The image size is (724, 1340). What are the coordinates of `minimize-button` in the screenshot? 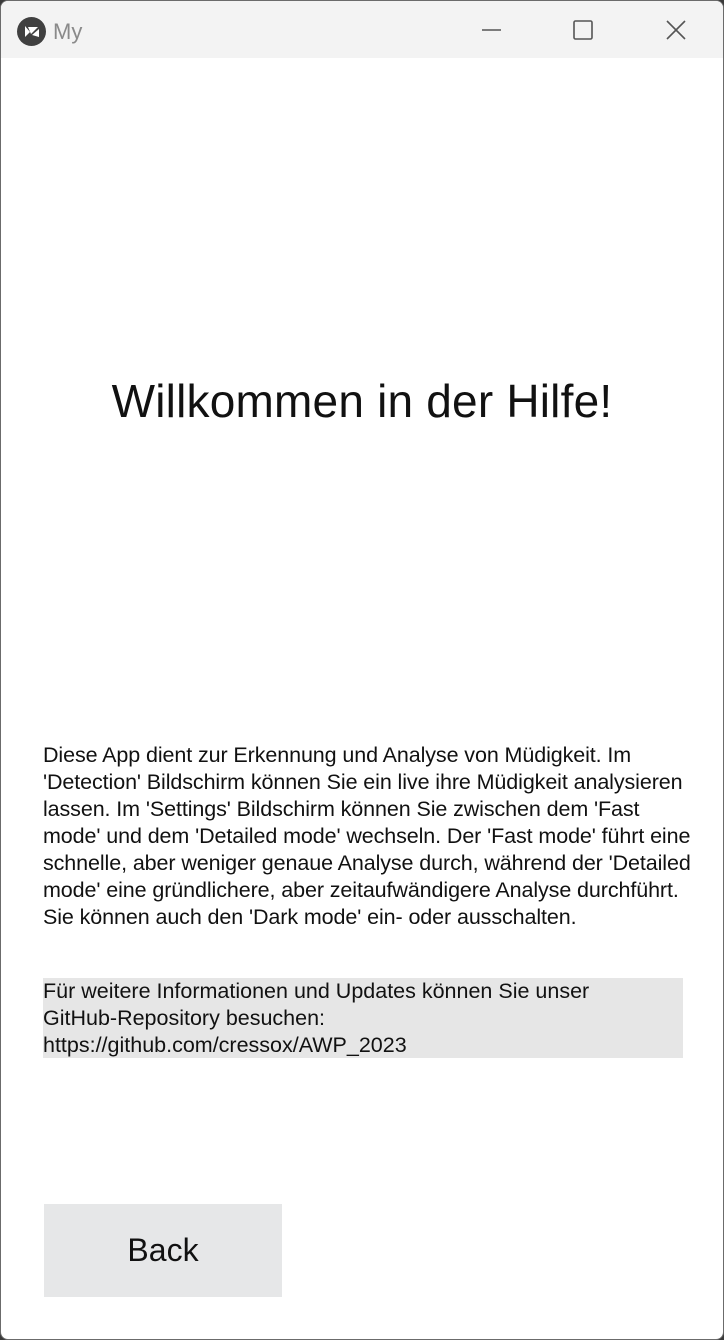 It's located at (491, 29).